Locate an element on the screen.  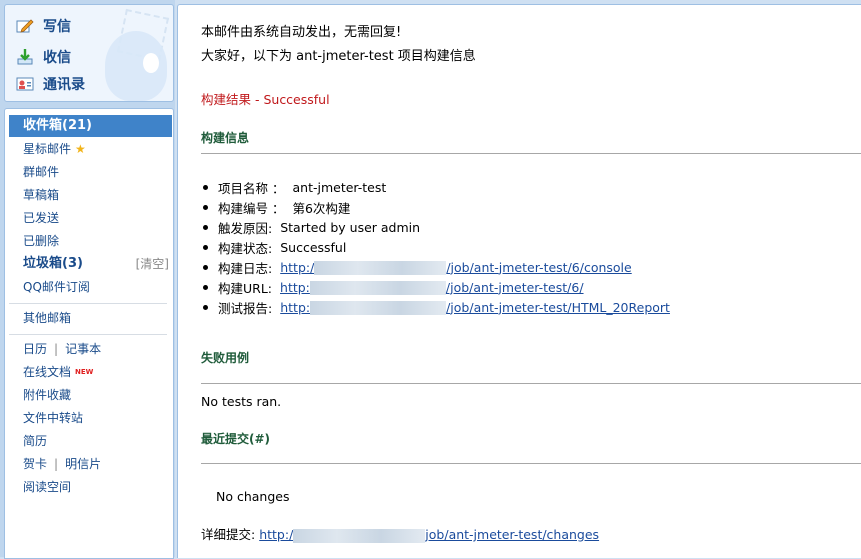
no-changes-text: No changes is located at coordinates (253, 496).